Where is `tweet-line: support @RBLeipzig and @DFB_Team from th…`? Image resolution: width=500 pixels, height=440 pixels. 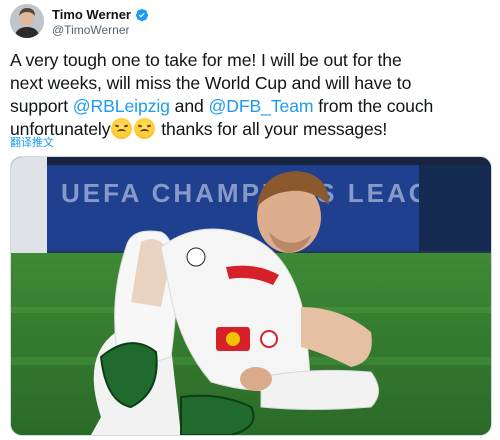
tweet-line: support @RBLeipzig and @DFB_Team from th… is located at coordinates (251, 106).